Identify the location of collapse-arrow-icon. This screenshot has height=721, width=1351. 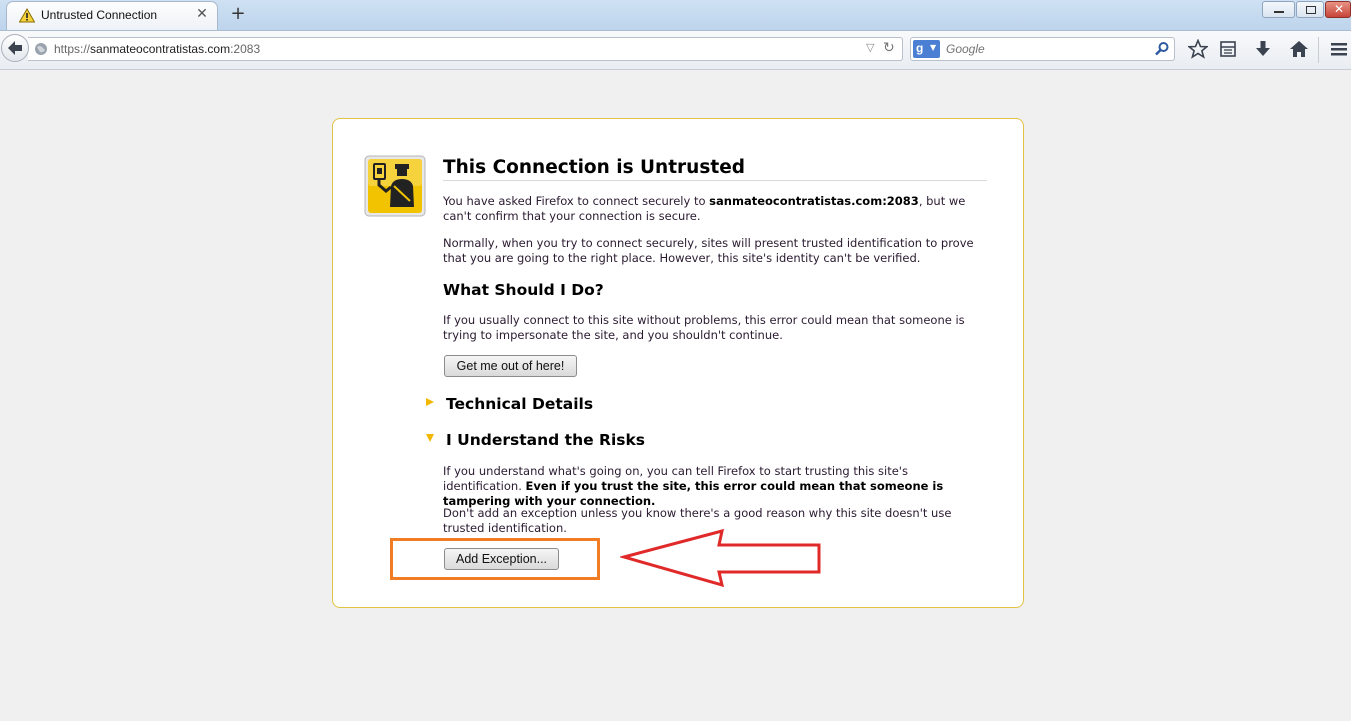
(430, 438).